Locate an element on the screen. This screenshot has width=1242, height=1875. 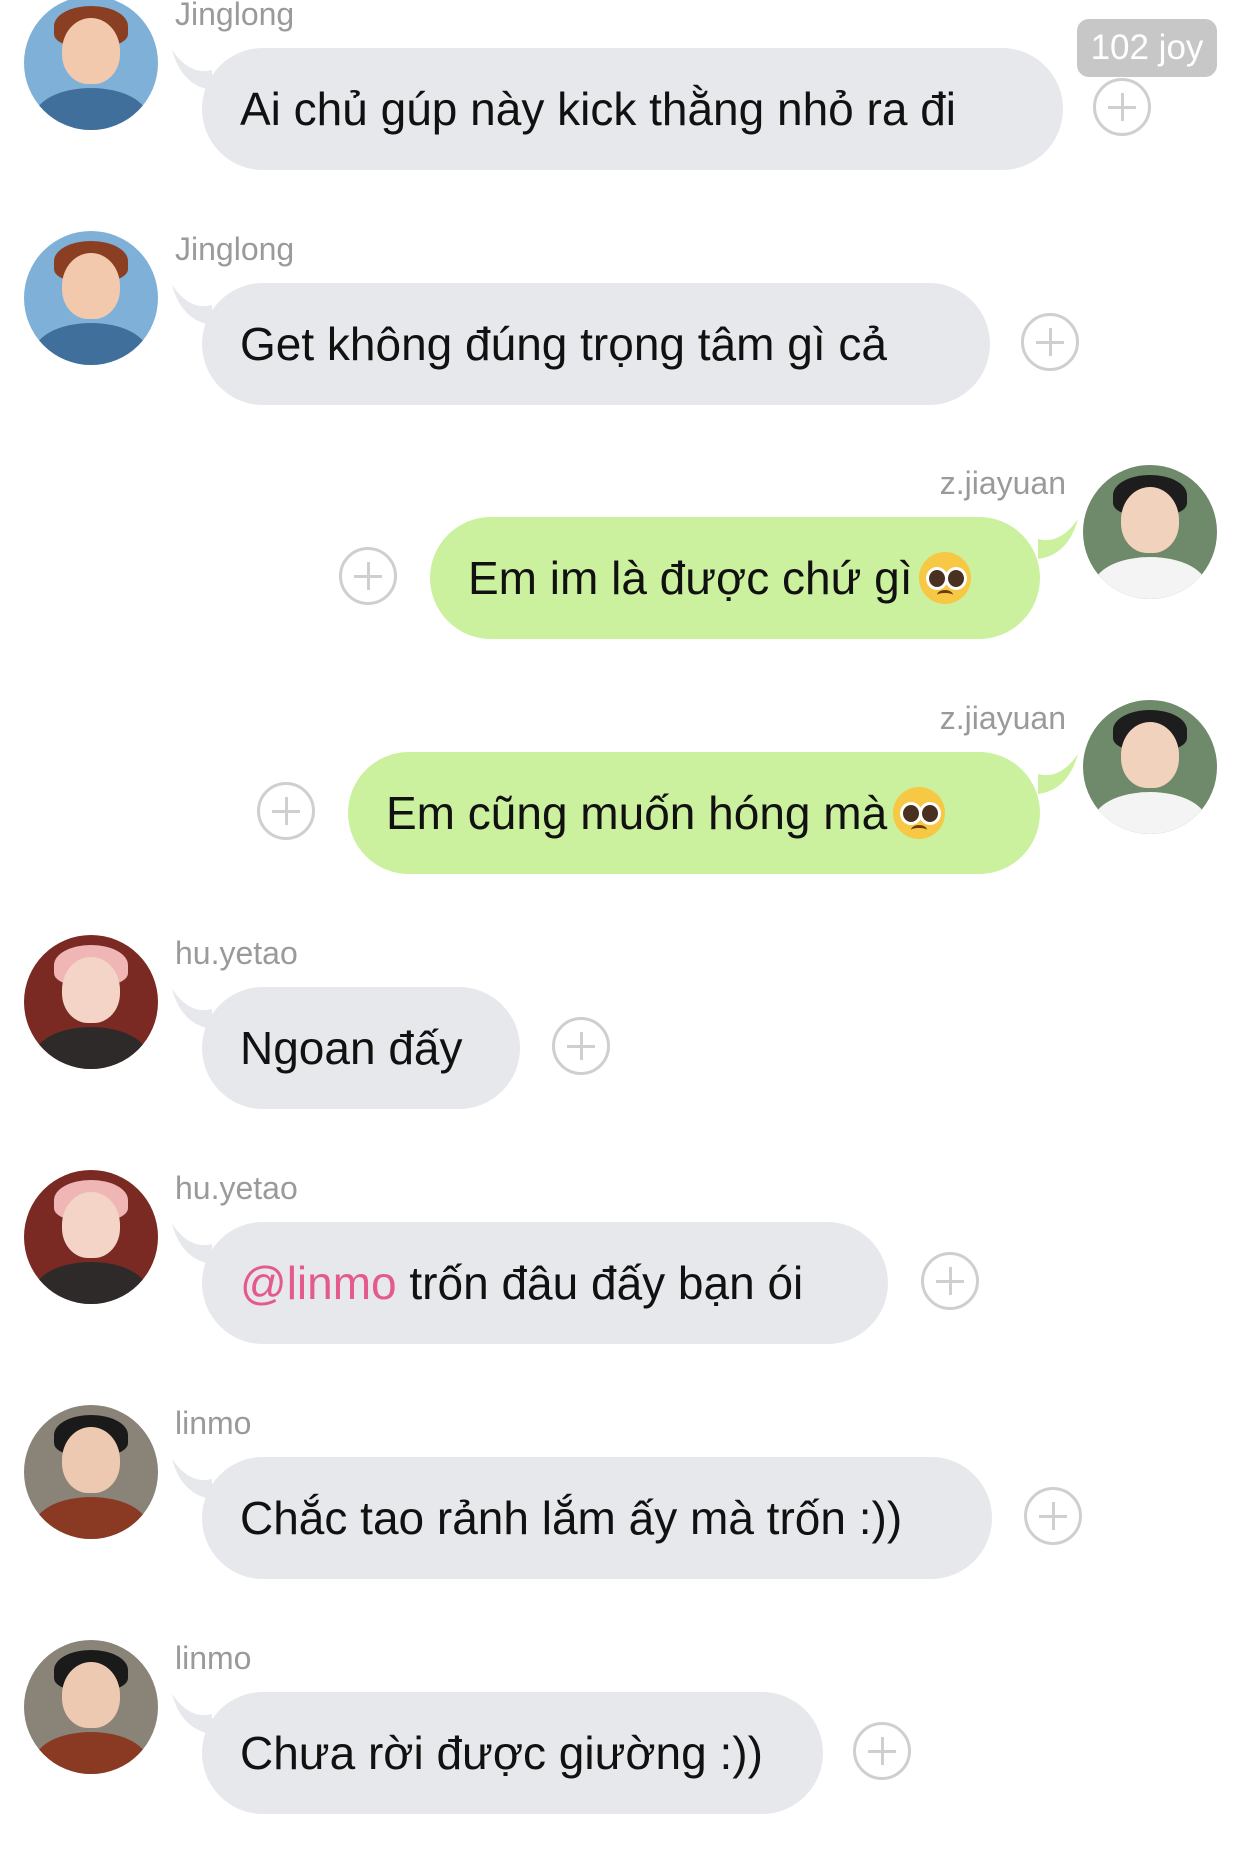
mention-link: @linmo is located at coordinates (318, 1283).